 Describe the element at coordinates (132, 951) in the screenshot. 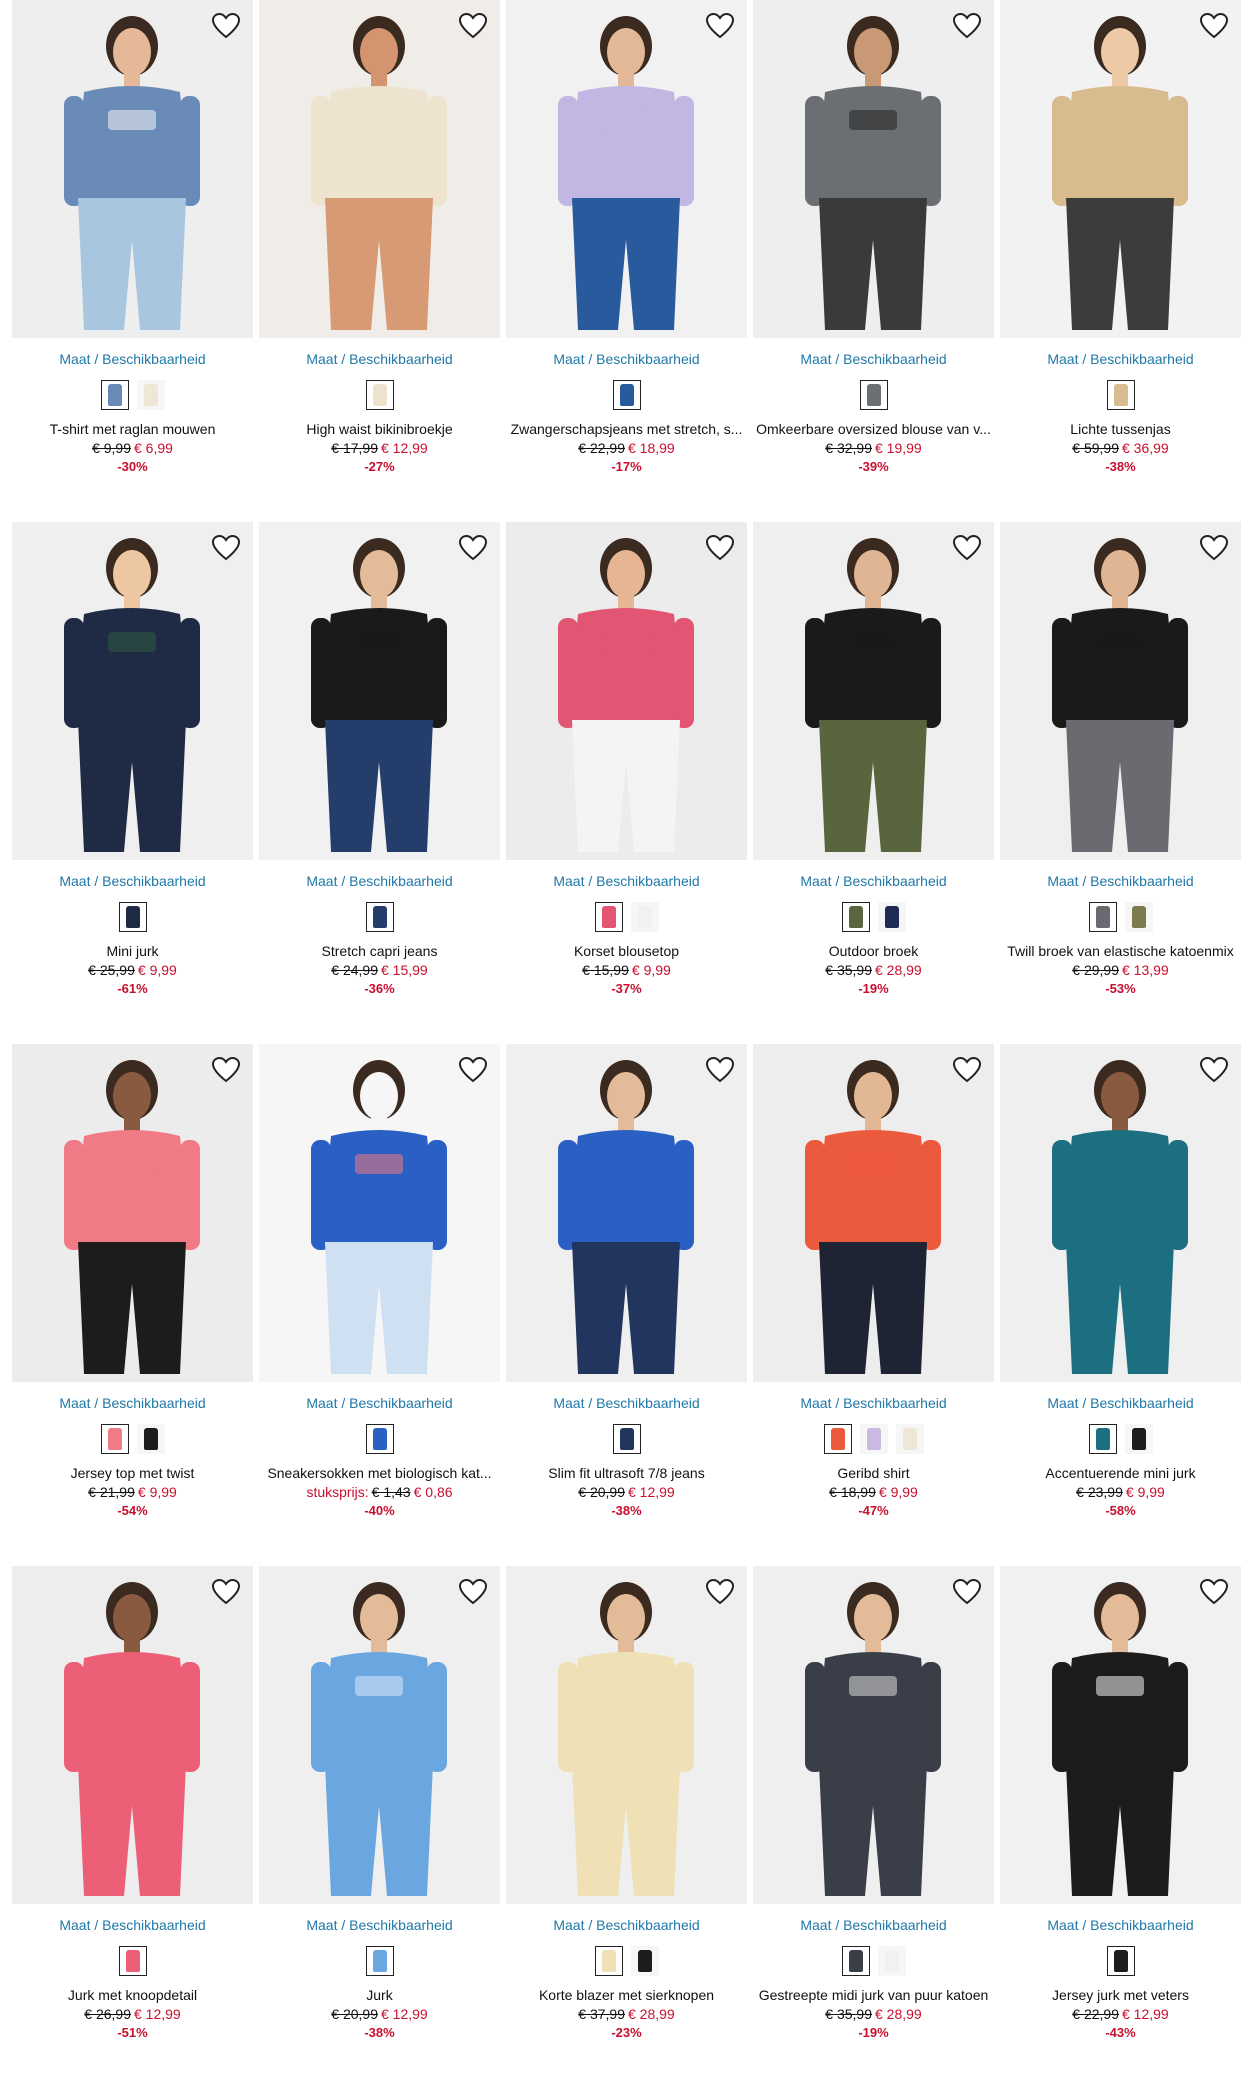

I see `product-title: Mini jurk` at that location.